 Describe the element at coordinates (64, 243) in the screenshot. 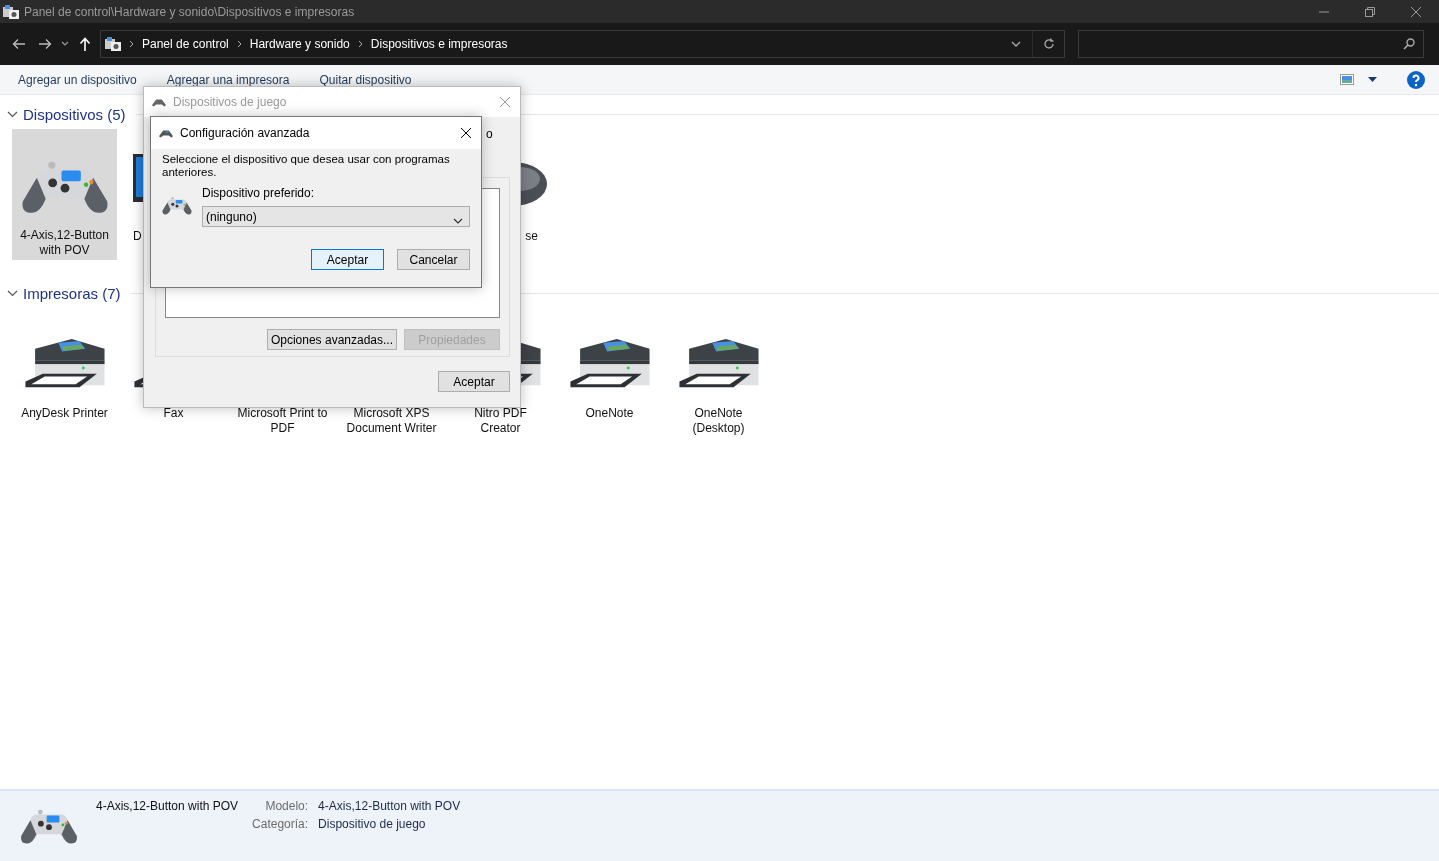

I see `device-label: 4-Axis,12-Button with POV` at that location.